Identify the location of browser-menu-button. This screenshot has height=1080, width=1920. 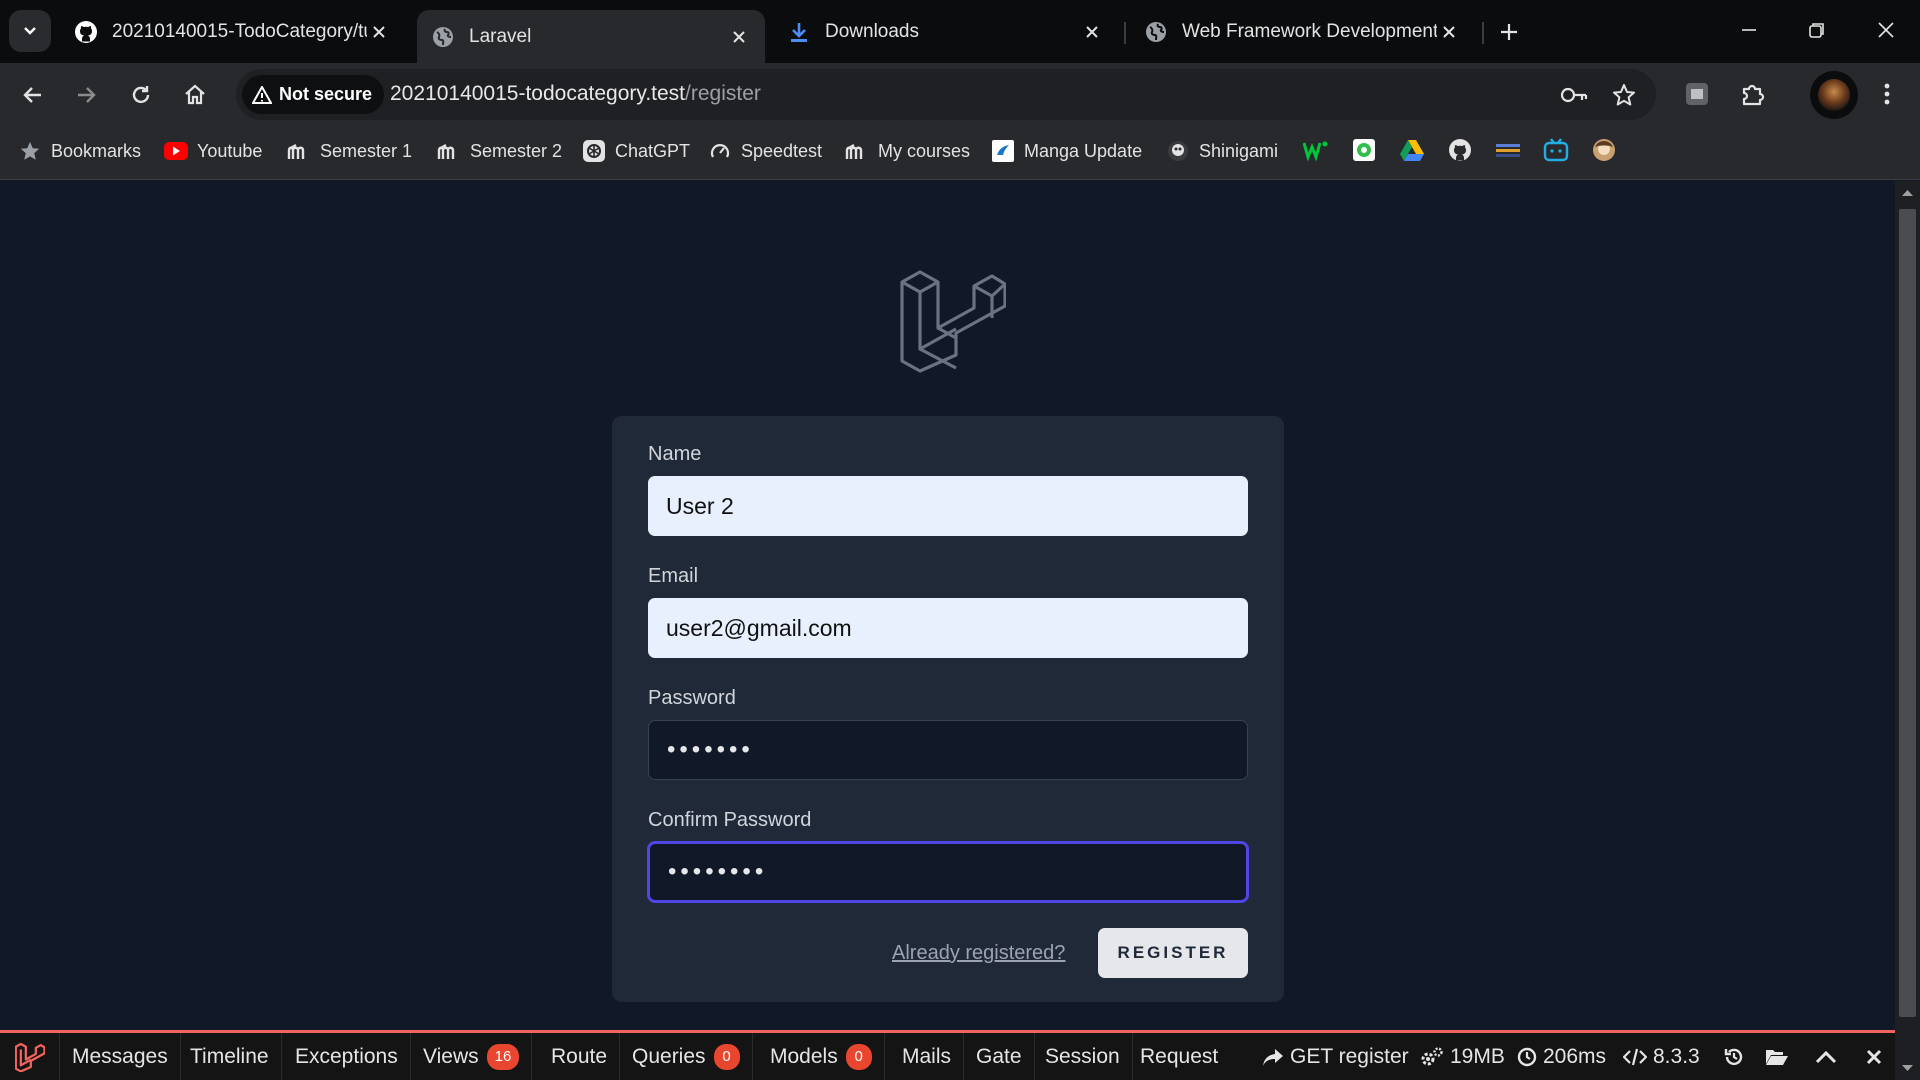
(1887, 94).